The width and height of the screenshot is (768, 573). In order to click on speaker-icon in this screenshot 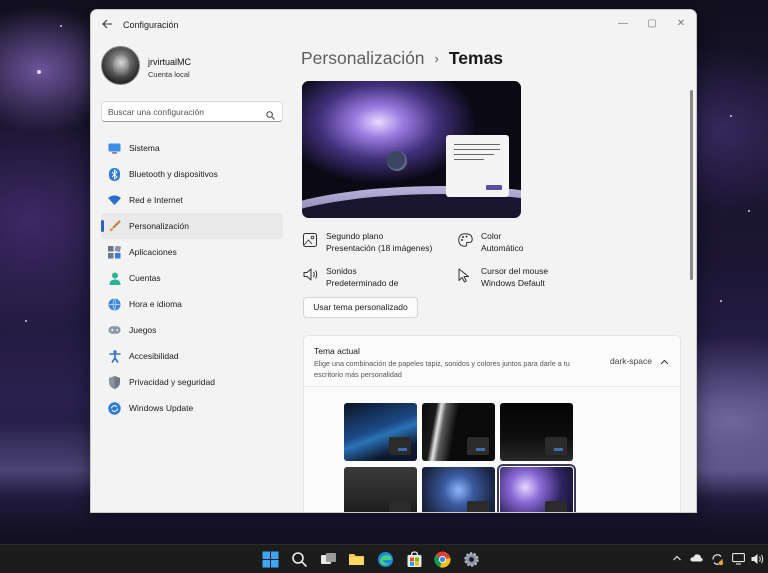, I will do `click(310, 275)`.